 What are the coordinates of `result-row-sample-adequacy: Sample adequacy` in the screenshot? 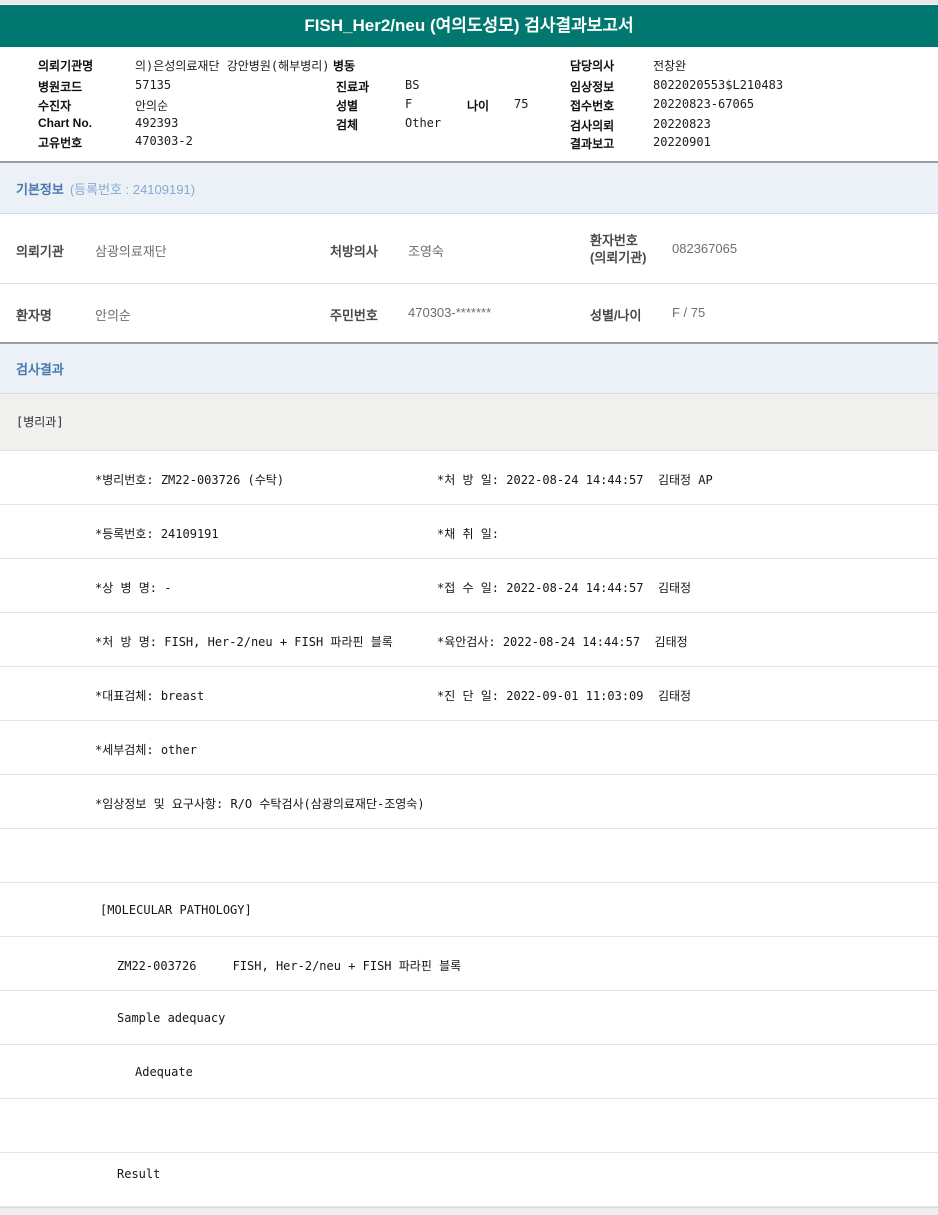 It's located at (469, 1018).